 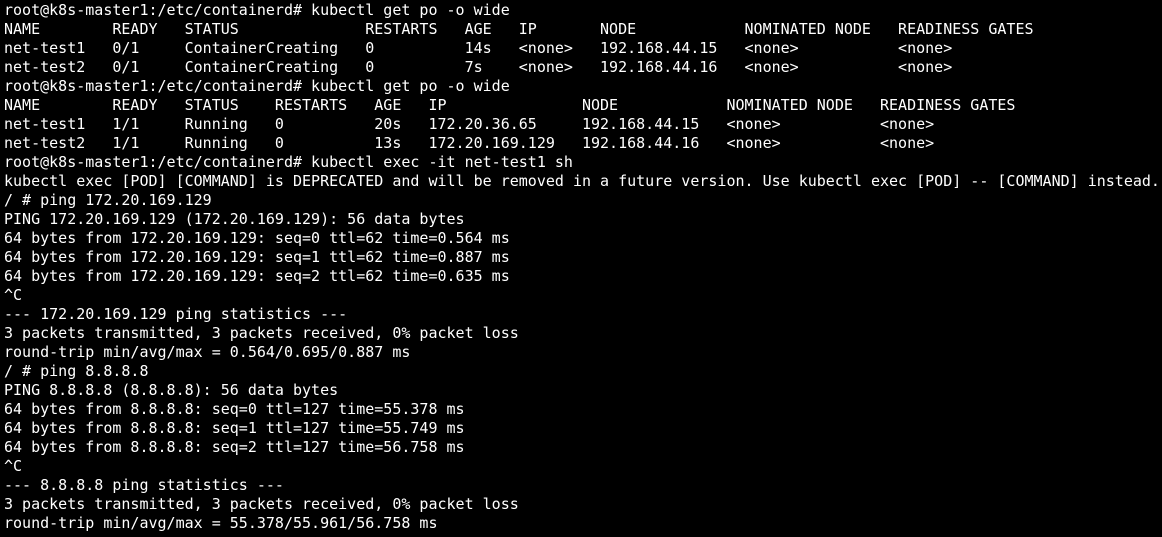 I want to click on terminal-line: --- 8.8.8.8 ping statistics ---, so click(x=144, y=485).